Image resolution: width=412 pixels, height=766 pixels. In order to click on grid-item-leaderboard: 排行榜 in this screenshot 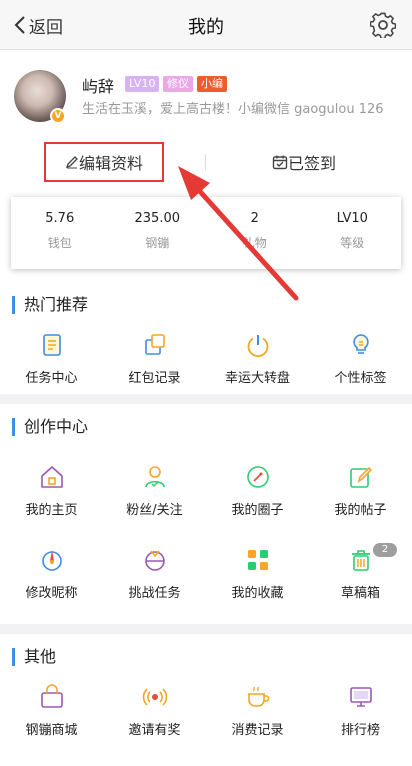, I will do `click(360, 719)`.